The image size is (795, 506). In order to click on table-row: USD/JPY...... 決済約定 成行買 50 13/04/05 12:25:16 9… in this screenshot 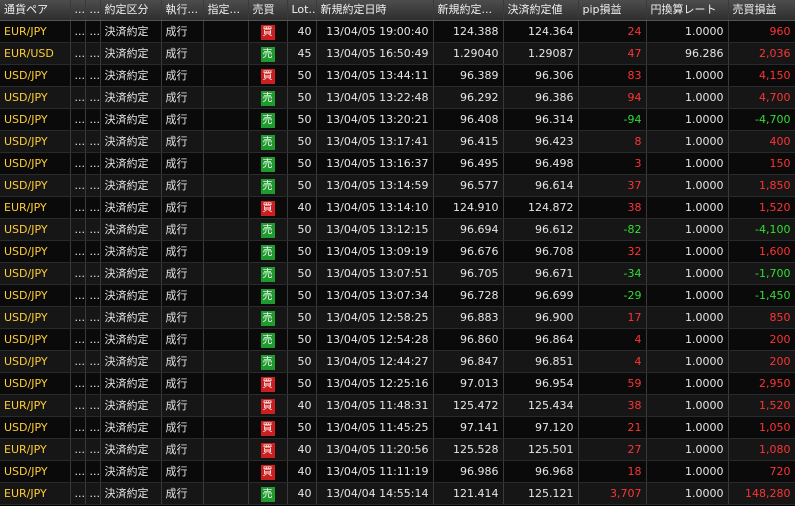, I will do `click(397, 383)`.